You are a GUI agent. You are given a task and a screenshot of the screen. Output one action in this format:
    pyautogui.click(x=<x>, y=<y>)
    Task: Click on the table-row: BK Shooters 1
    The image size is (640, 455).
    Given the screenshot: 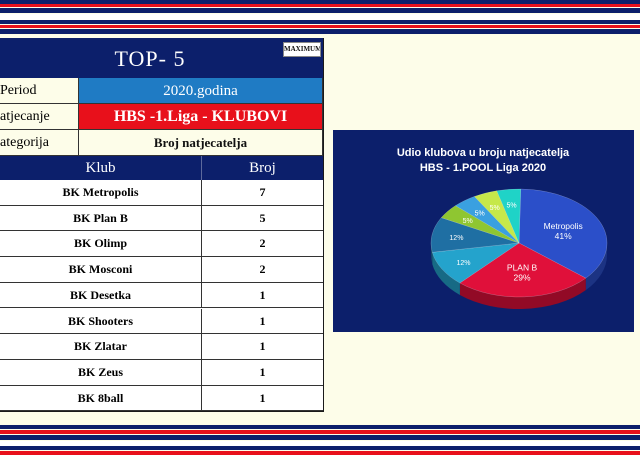 What is the action you would take?
    pyautogui.click(x=161, y=321)
    